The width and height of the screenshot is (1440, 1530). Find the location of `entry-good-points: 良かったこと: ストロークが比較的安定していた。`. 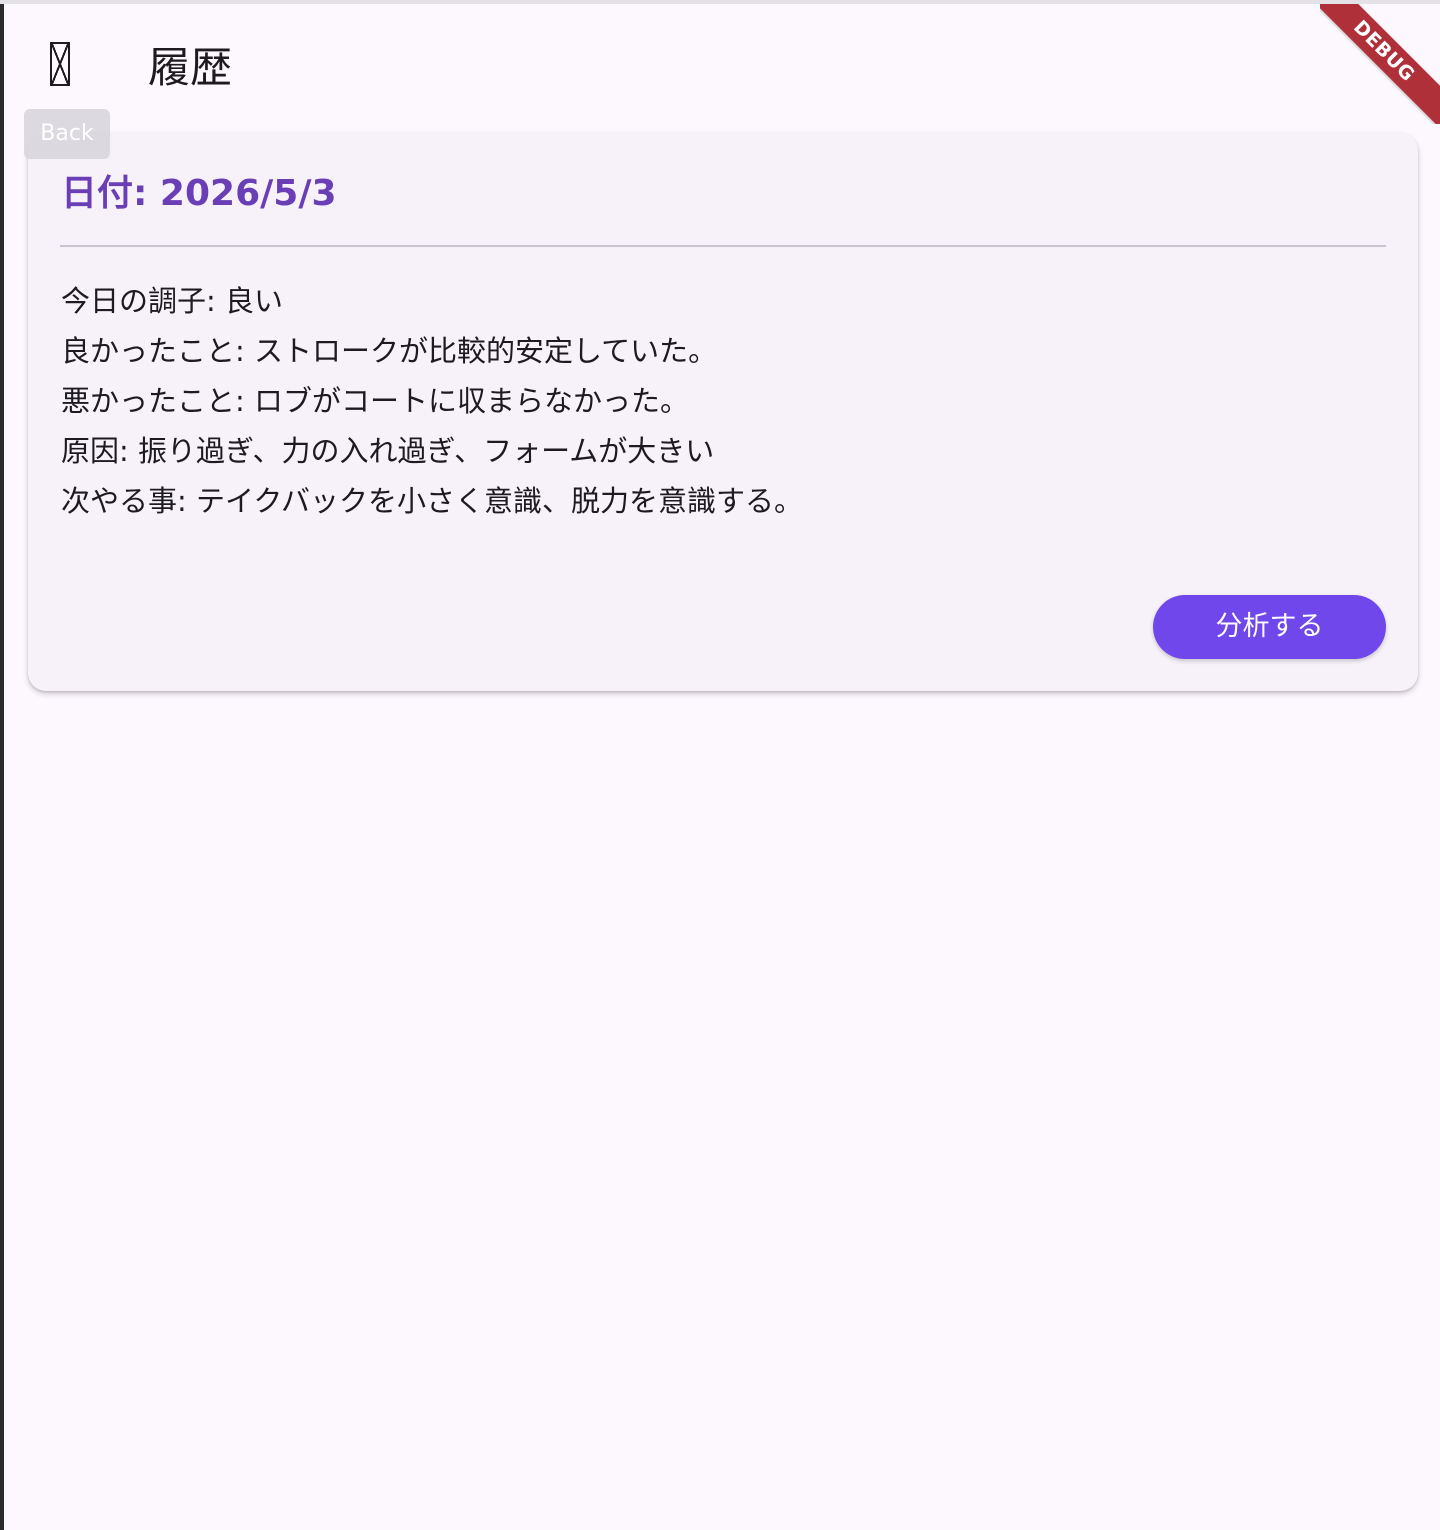

entry-good-points: 良かったこと: ストロークが比較的安定していた。 is located at coordinates (389, 351).